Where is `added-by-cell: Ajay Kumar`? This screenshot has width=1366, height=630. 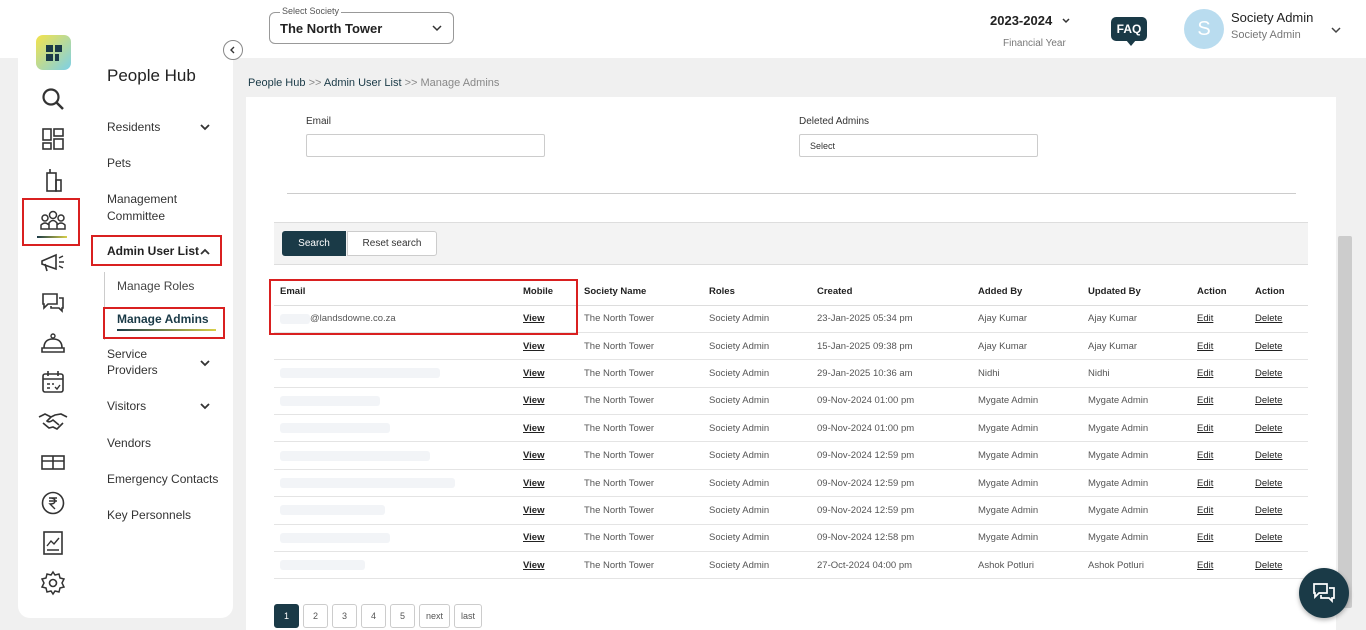 added-by-cell: Ajay Kumar is located at coordinates (1027, 319).